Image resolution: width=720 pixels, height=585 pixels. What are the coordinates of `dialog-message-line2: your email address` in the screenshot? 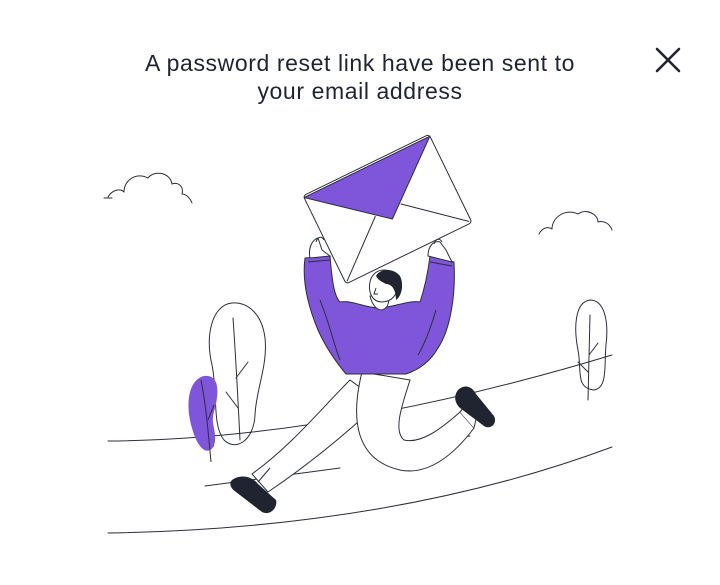 It's located at (360, 91).